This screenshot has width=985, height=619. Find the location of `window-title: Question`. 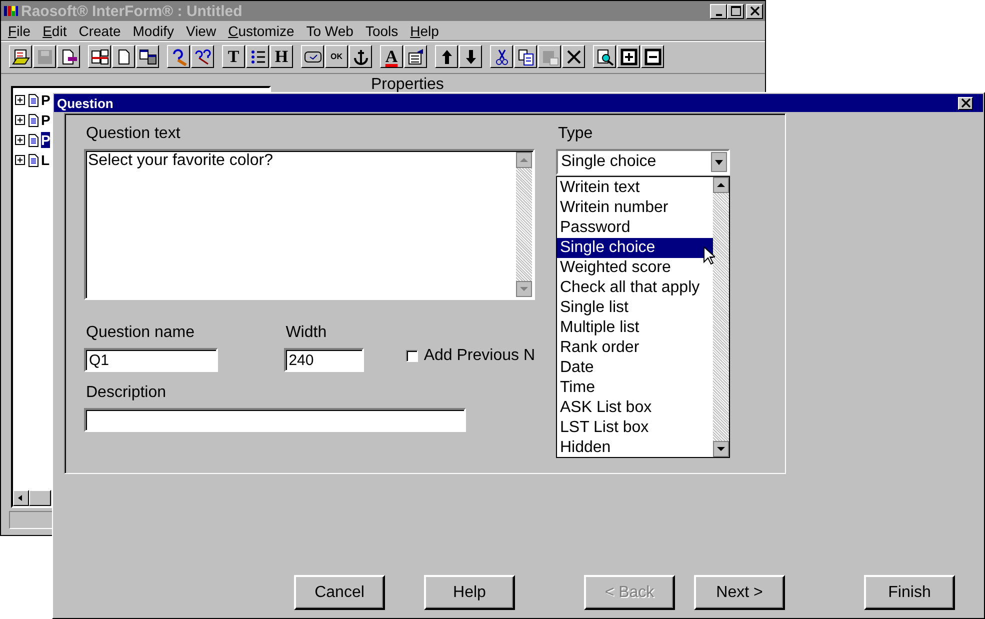

window-title: Question is located at coordinates (85, 103).